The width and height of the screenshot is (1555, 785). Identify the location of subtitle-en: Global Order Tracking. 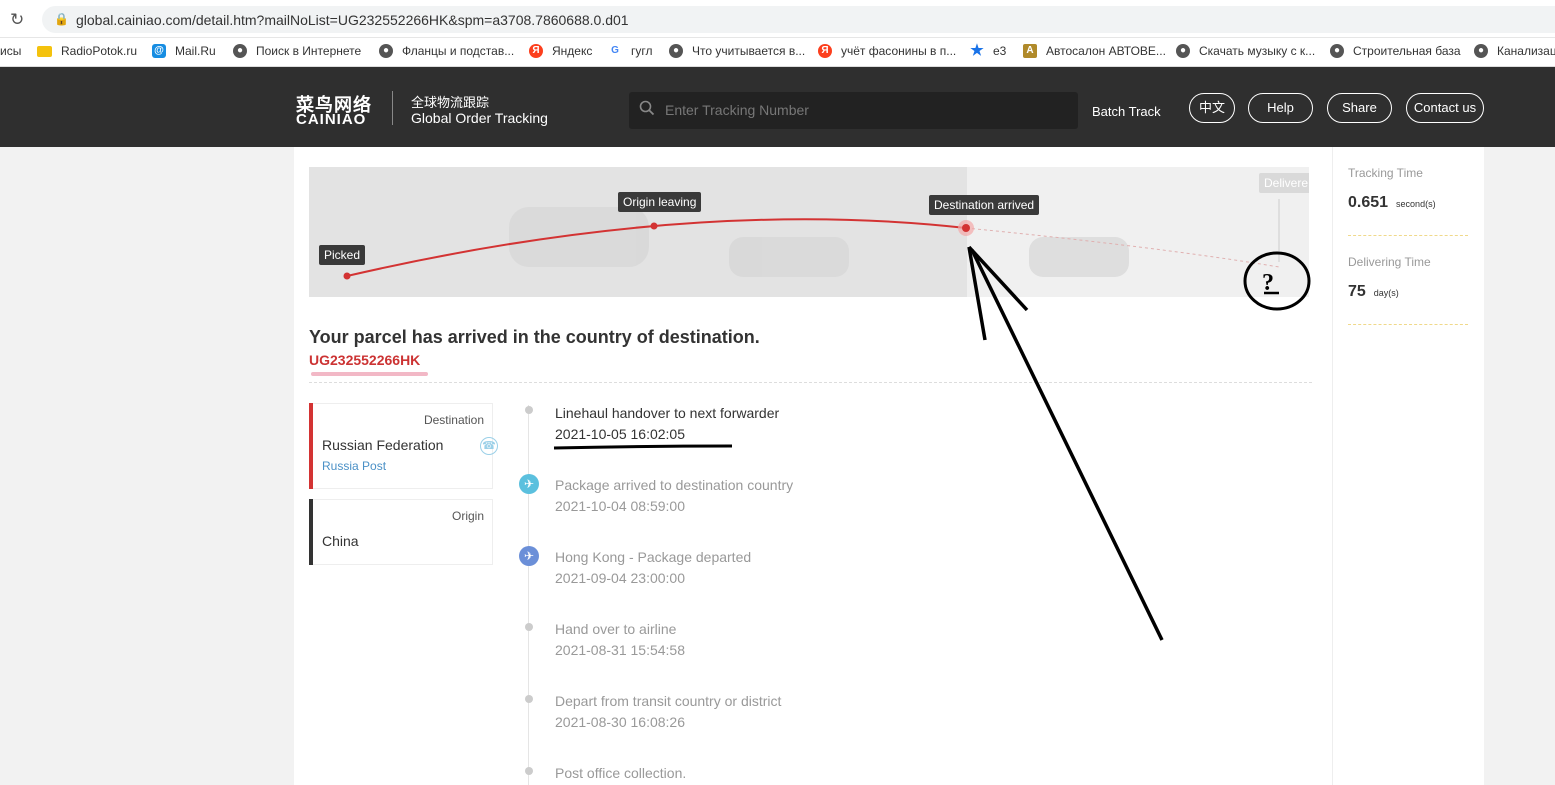
(479, 118).